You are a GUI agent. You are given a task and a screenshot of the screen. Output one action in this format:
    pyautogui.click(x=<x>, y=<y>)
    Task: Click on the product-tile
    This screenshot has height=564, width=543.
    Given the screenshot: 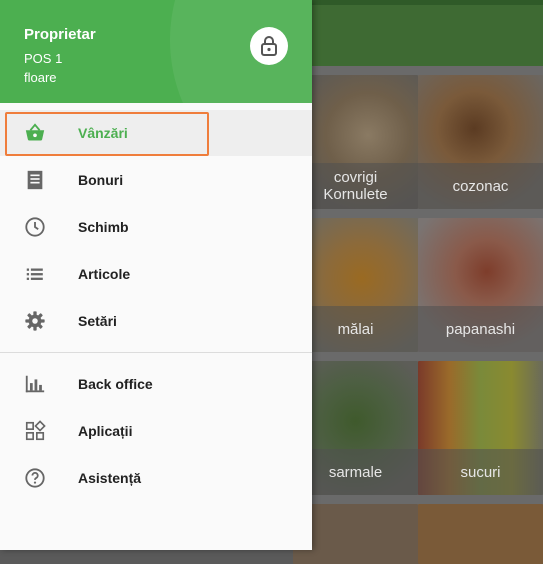 What is the action you would take?
    pyautogui.click(x=480, y=534)
    